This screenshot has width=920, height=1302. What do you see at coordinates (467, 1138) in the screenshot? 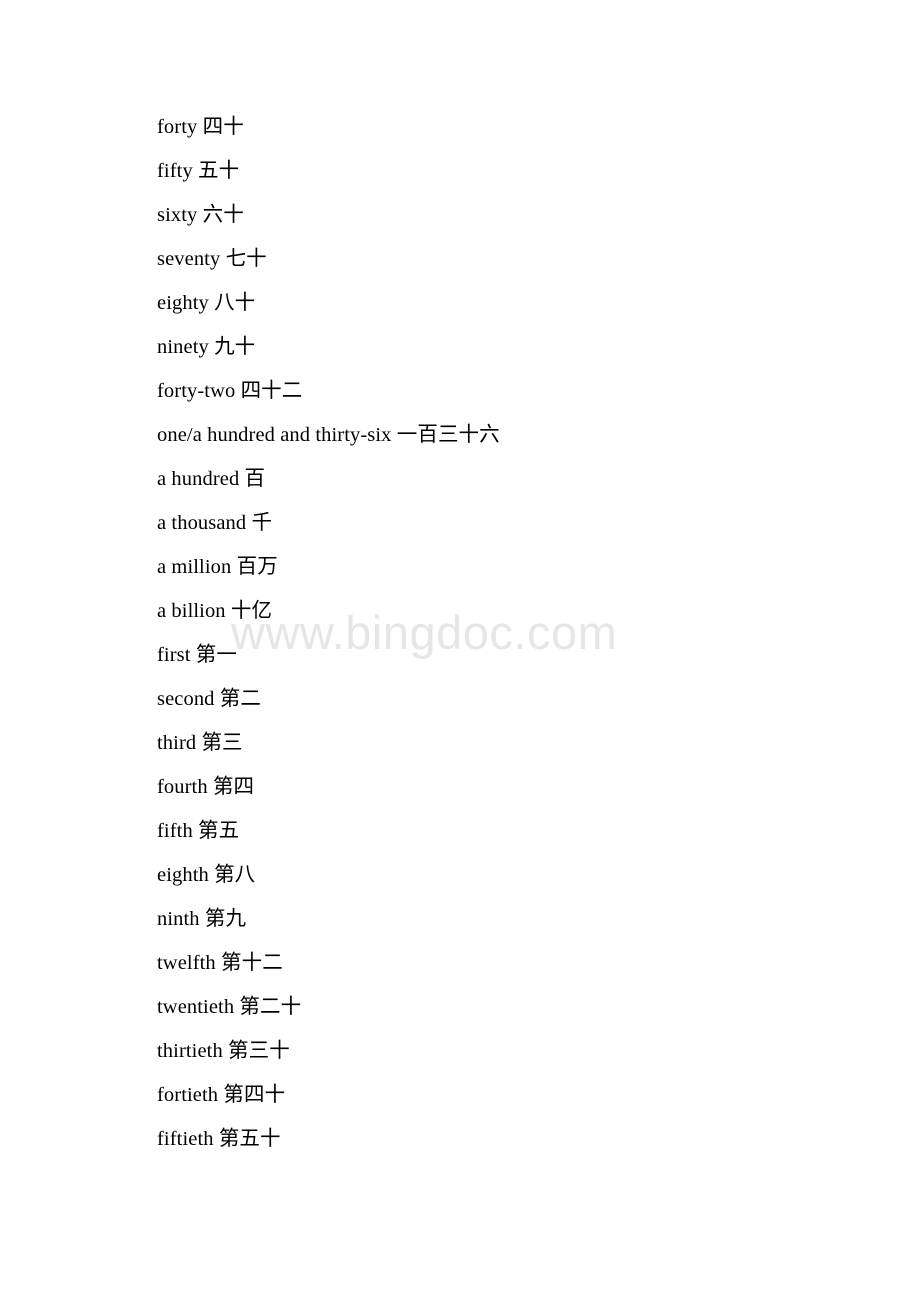
I see `vocab-line: fiftieth 第五十` at bounding box center [467, 1138].